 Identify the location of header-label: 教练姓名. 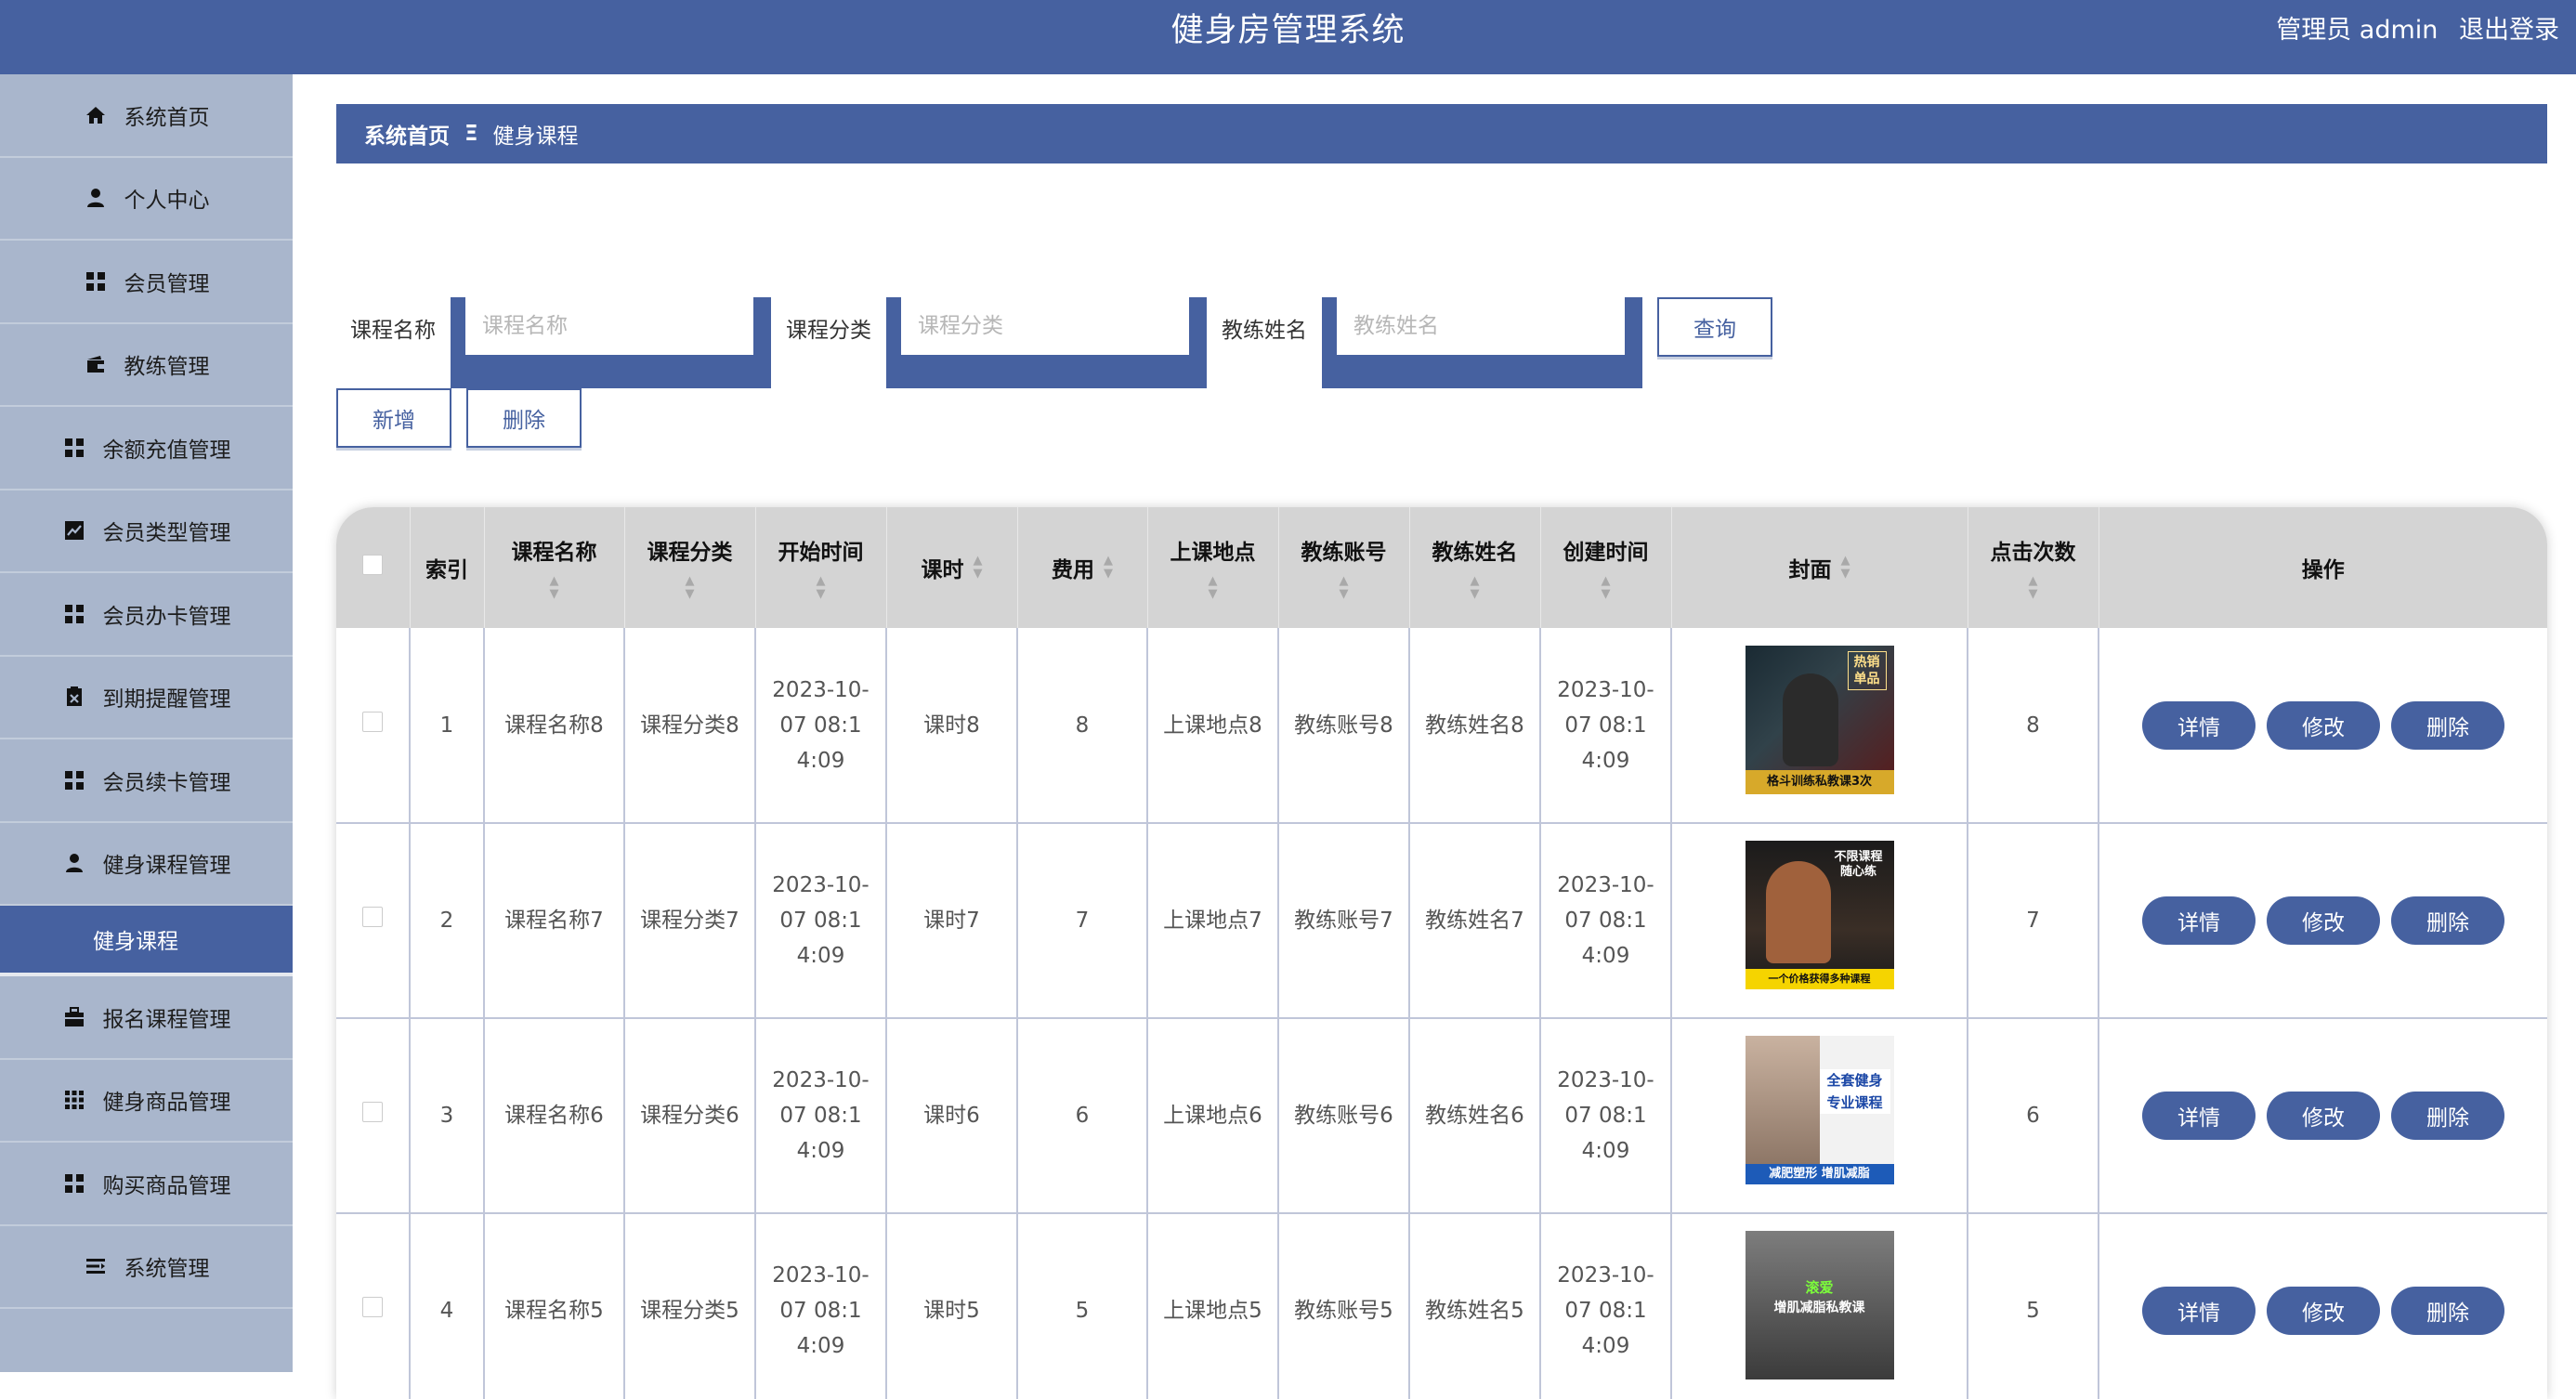
(1475, 553).